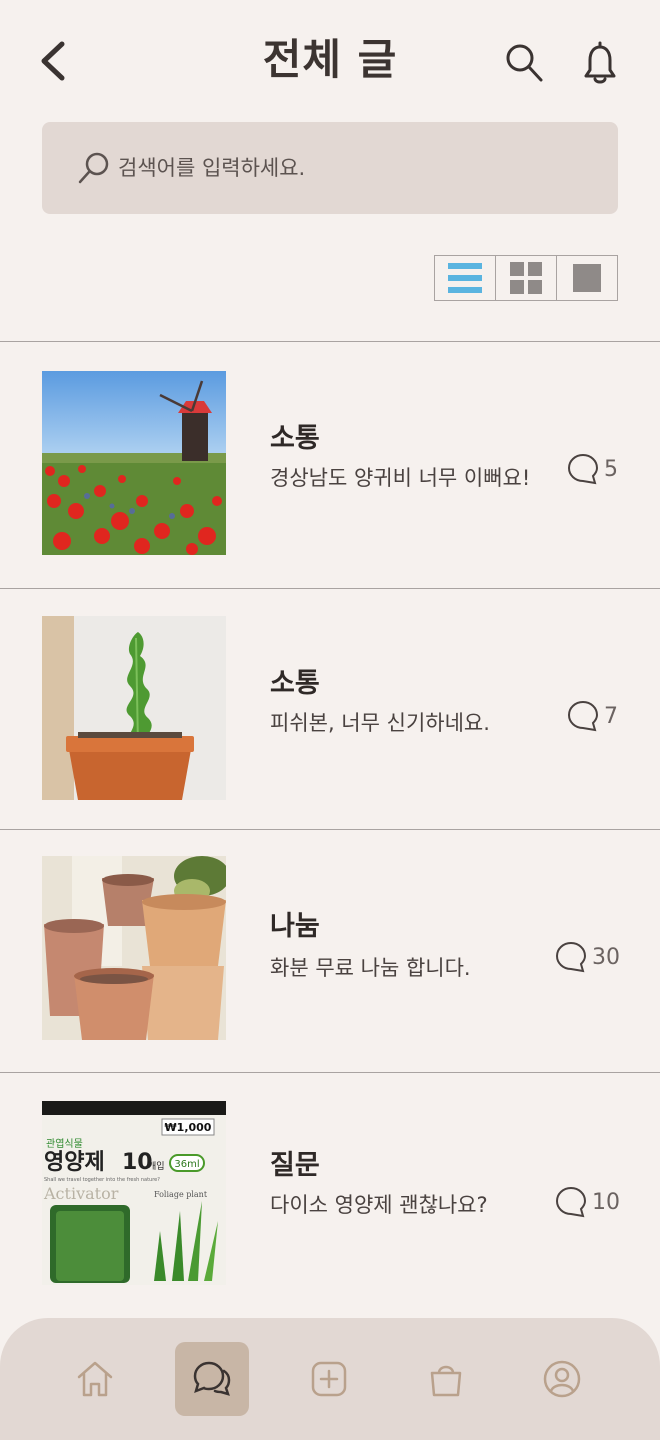 The image size is (660, 1440). Describe the element at coordinates (611, 469) in the screenshot. I see `comment-count-value: 5` at that location.